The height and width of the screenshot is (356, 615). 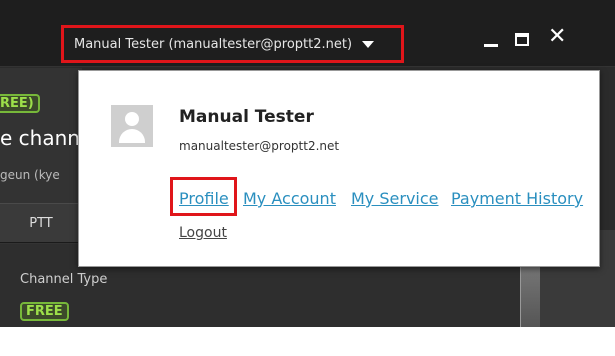 What do you see at coordinates (64, 279) in the screenshot?
I see `channel-type-label: Channel Type` at bounding box center [64, 279].